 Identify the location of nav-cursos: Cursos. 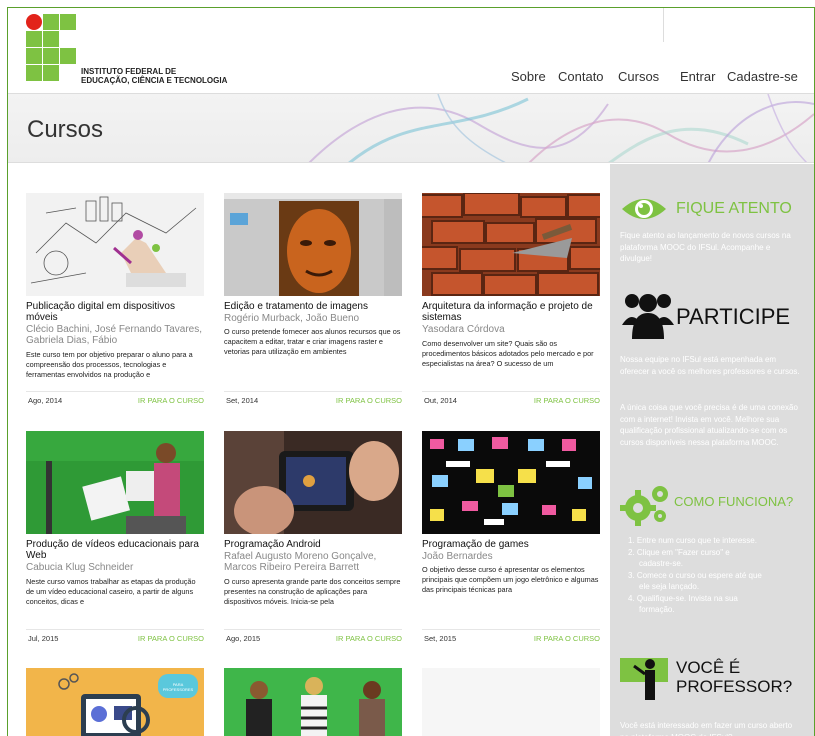
(638, 76).